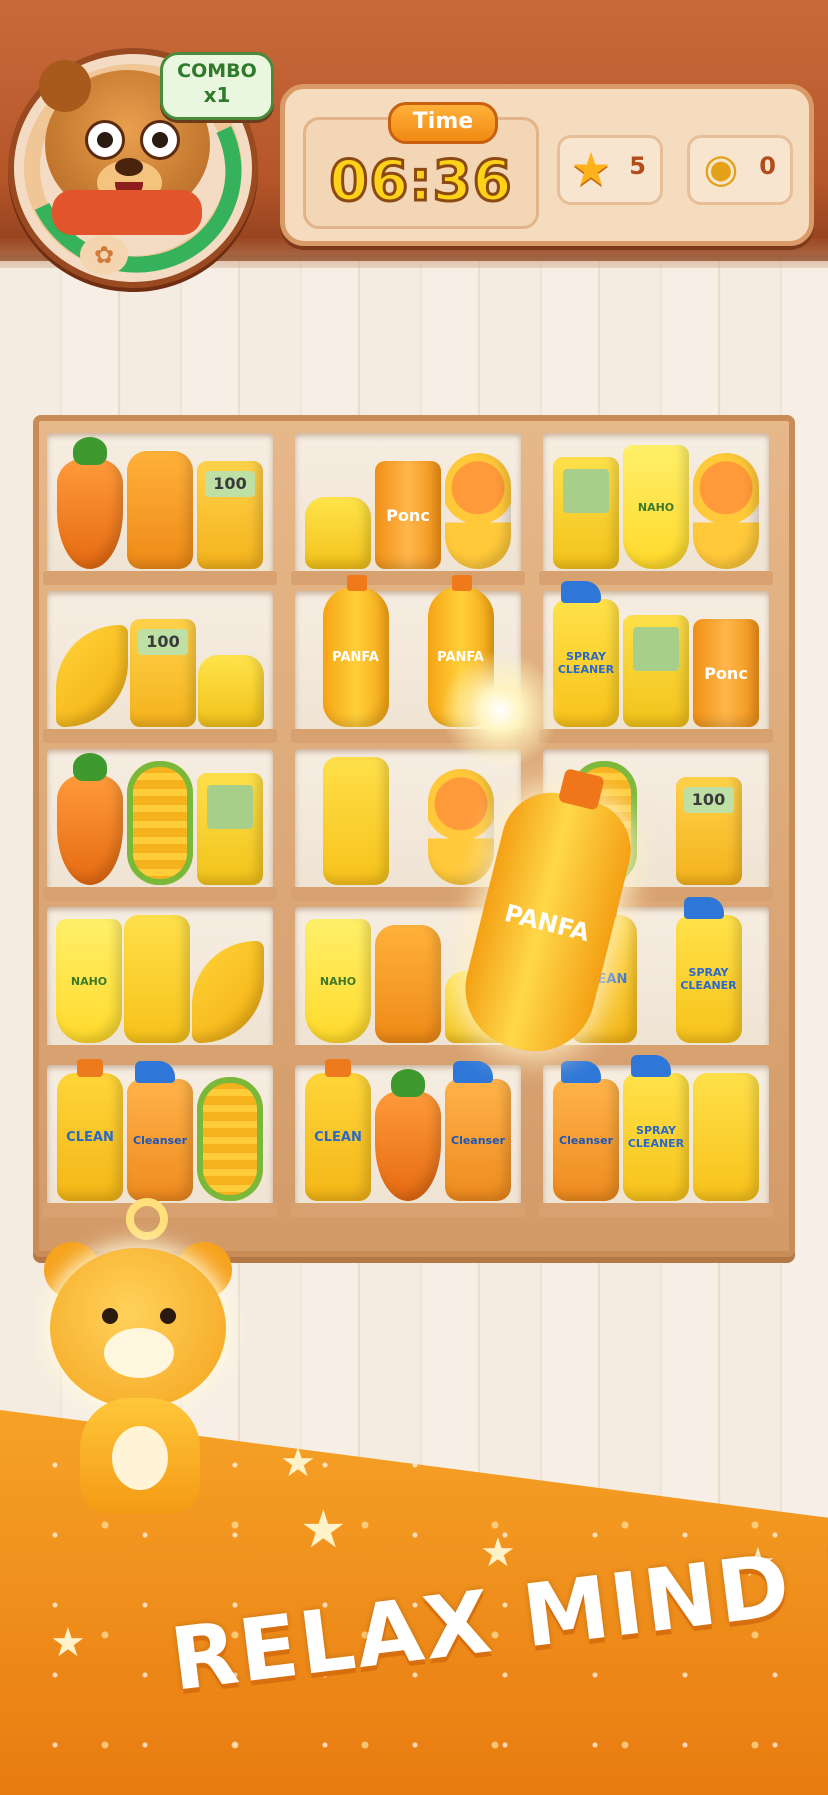 The height and width of the screenshot is (1795, 828). I want to click on shelf-cell-items: Ponc, so click(408, 505).